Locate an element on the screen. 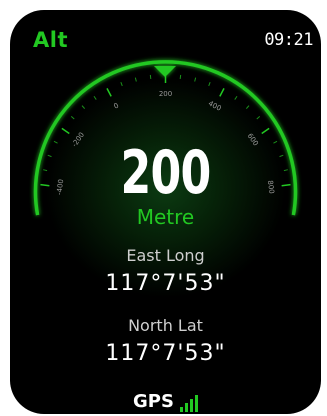 This screenshot has width=327, height=416. altitude-unit: Metre is located at coordinates (165, 217).